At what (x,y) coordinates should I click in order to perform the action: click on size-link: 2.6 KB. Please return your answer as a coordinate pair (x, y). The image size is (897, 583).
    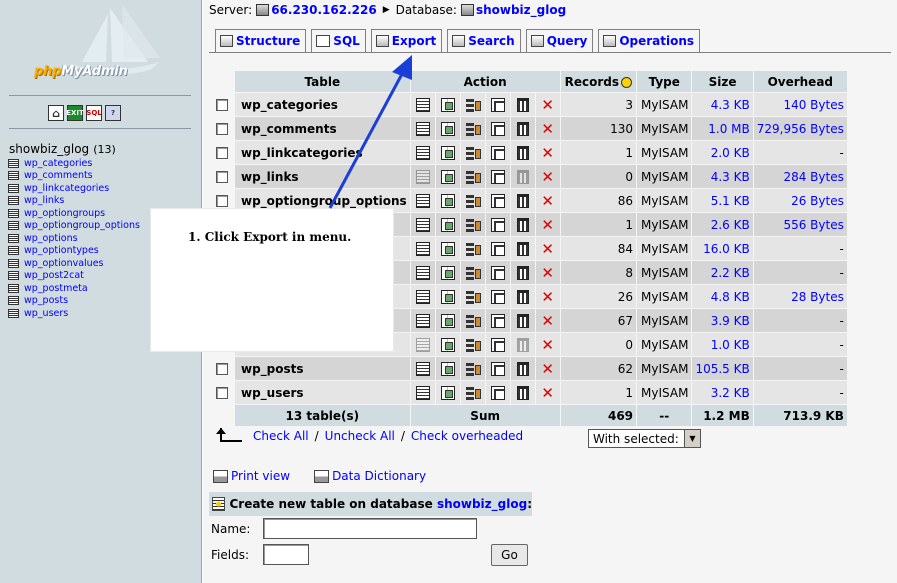
    Looking at the image, I should click on (730, 225).